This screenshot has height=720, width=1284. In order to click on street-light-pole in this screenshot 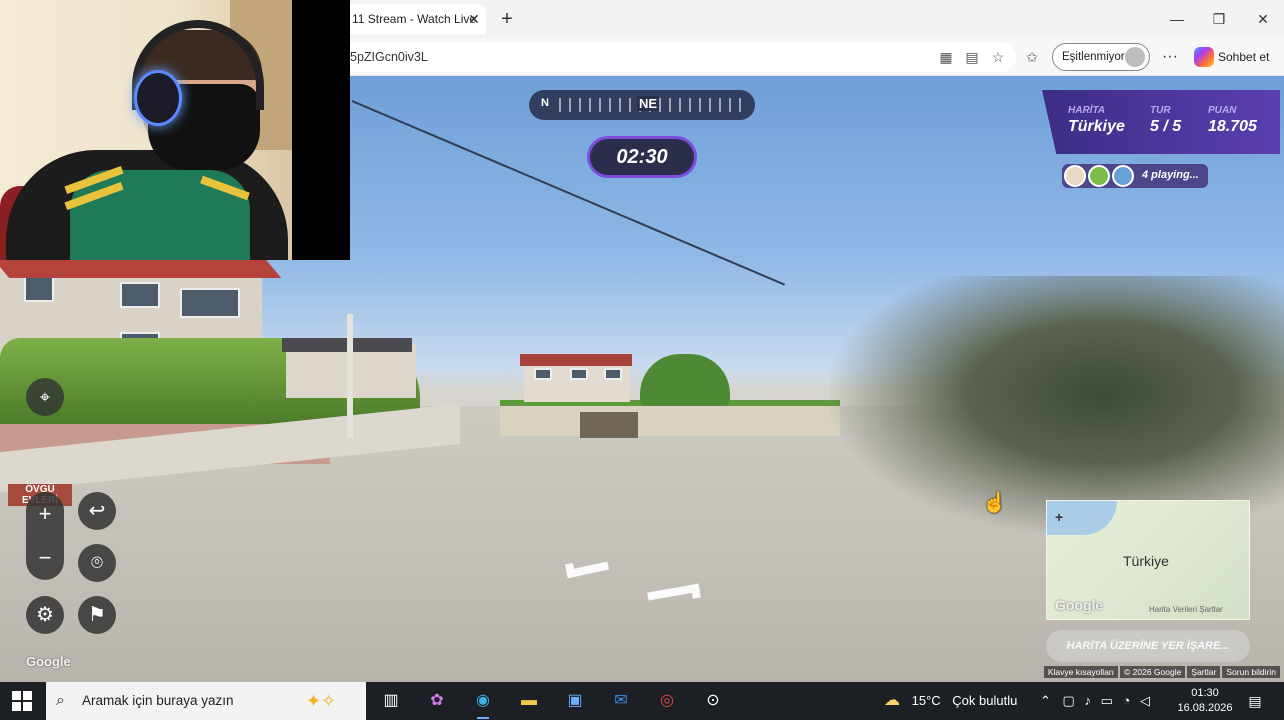, I will do `click(350, 376)`.